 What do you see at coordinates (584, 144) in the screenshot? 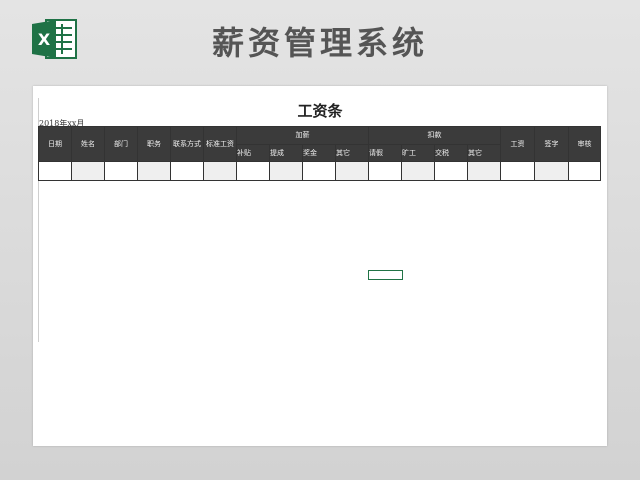
I see `col-review: 审核` at bounding box center [584, 144].